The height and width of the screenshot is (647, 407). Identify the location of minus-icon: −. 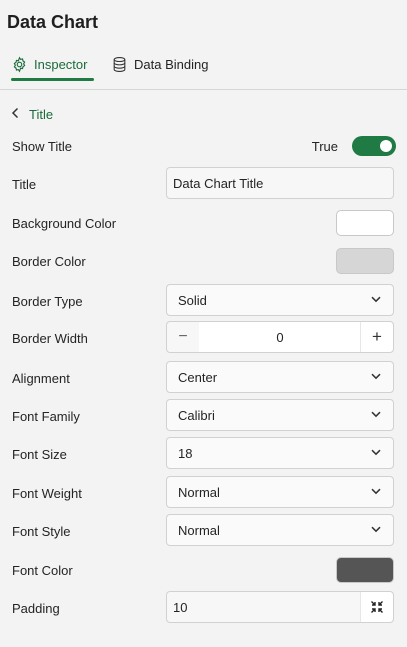
(183, 336).